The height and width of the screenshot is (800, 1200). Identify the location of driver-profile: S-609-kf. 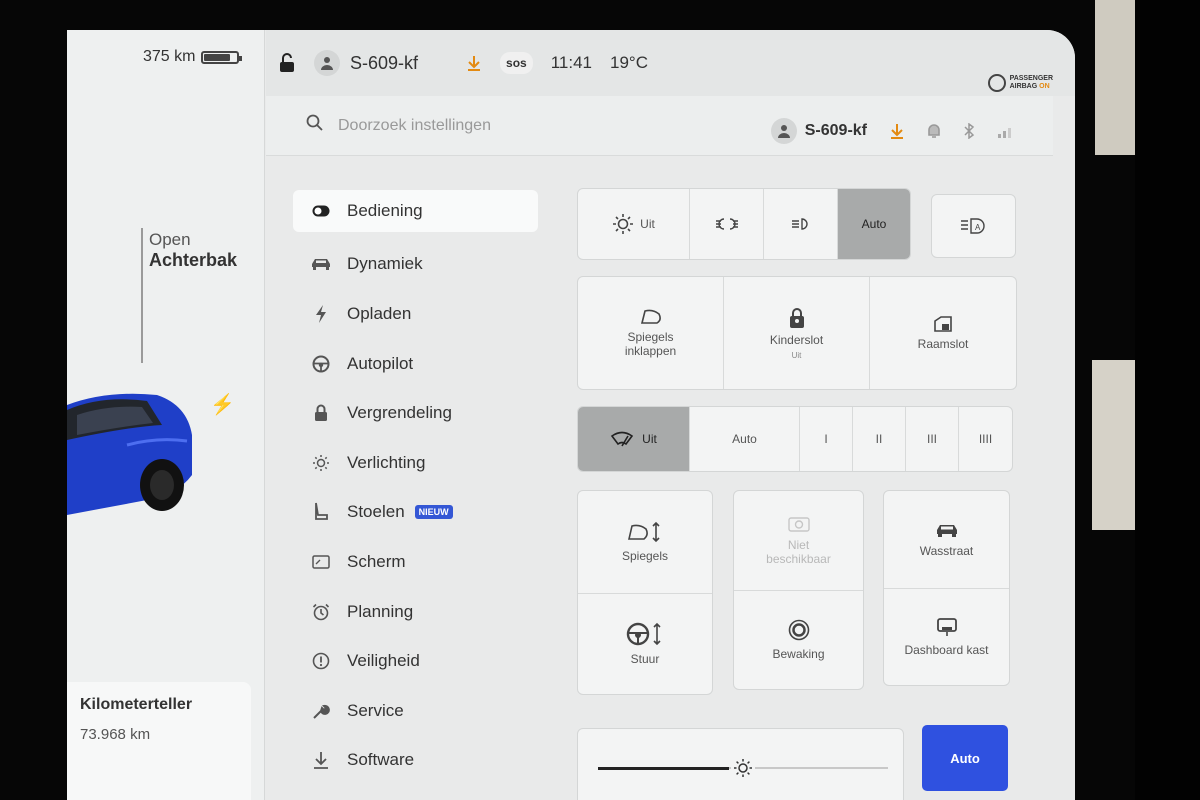
(366, 63).